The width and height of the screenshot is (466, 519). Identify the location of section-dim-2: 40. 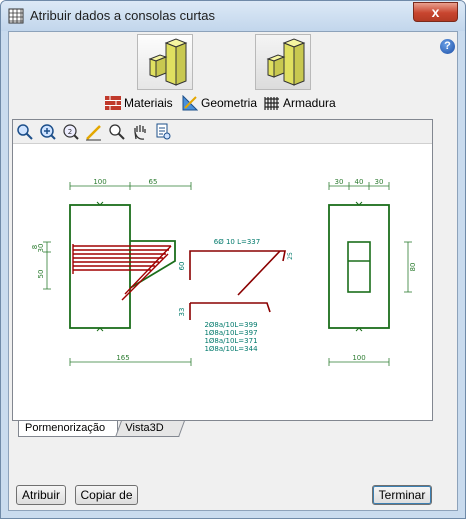
(359, 182).